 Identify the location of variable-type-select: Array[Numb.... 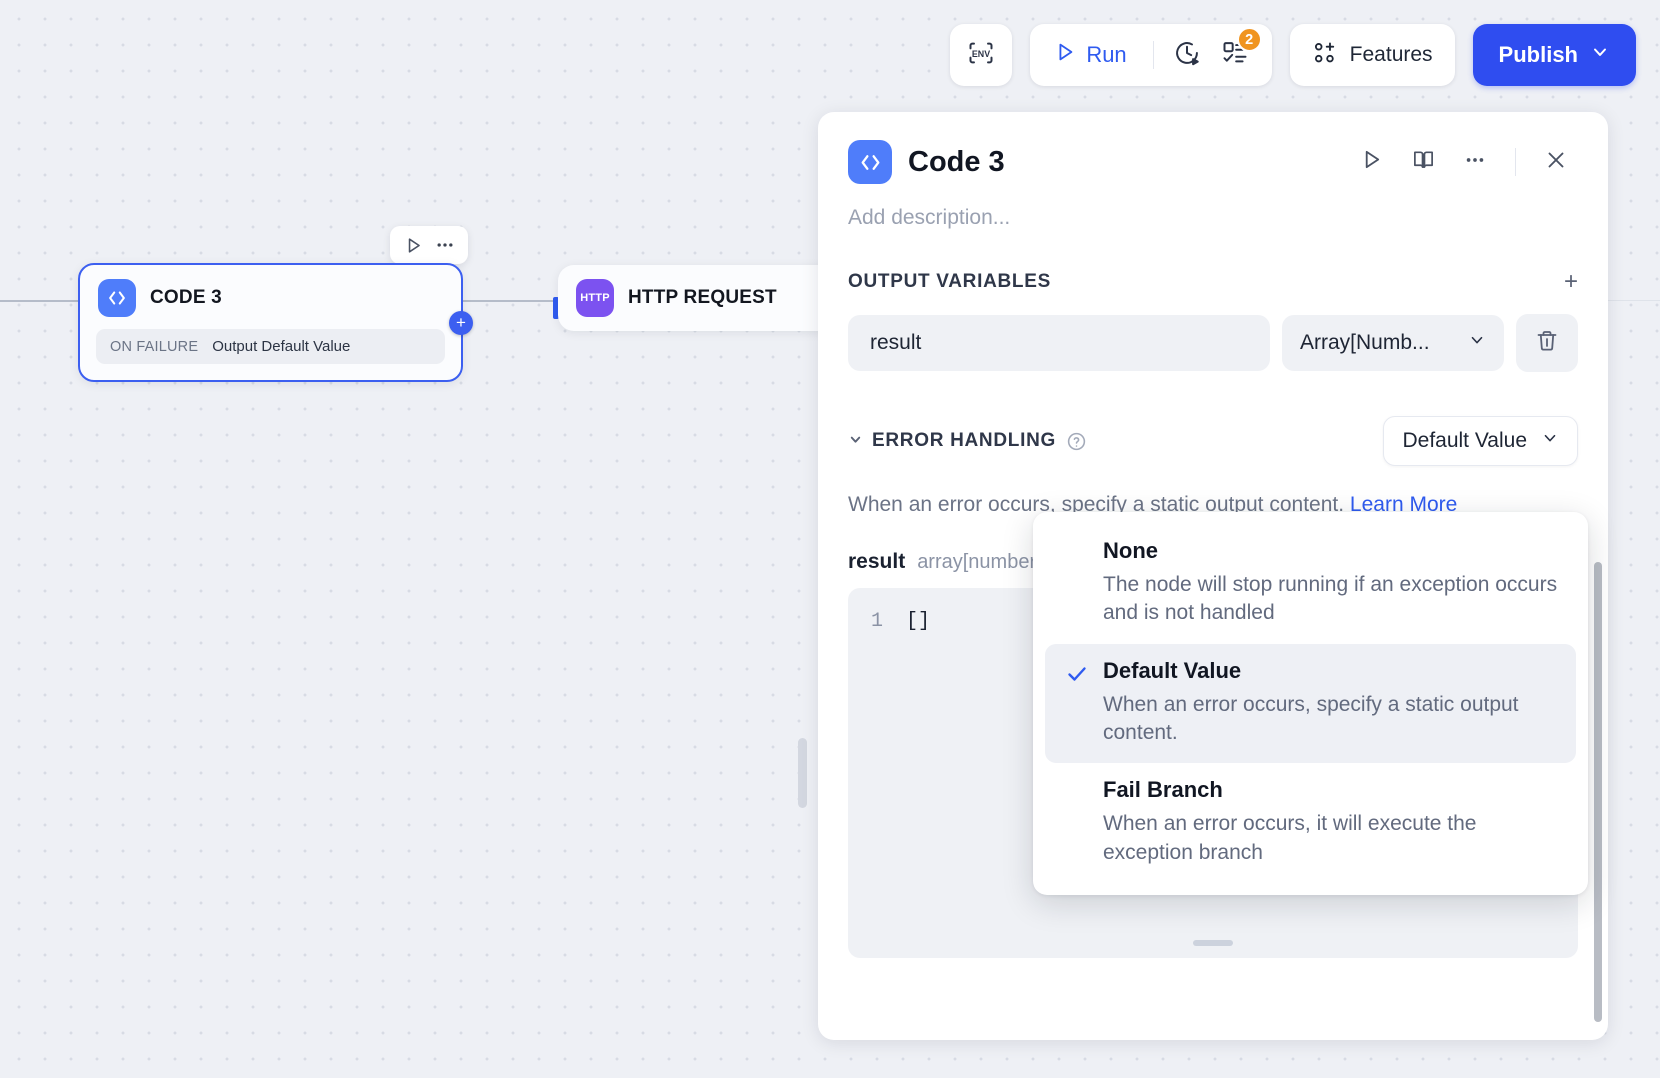
(1393, 343).